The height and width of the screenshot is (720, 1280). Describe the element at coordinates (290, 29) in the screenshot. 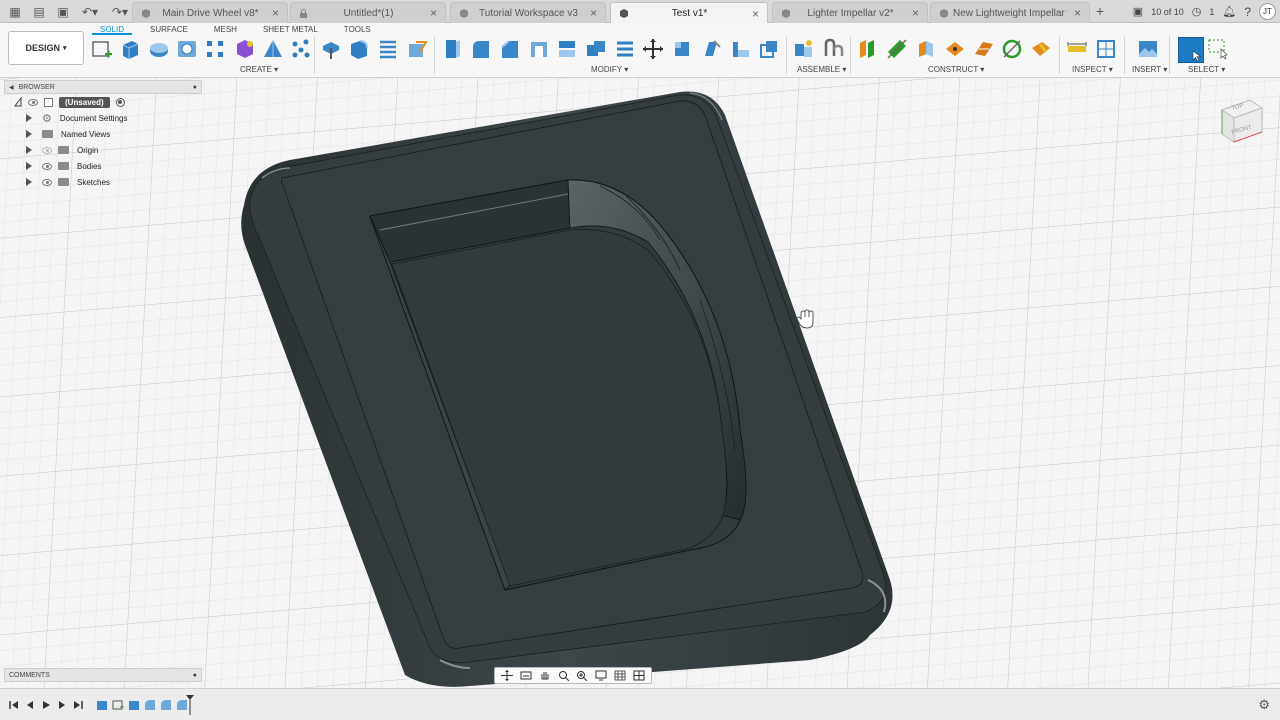

I see `tab-sheet-metal: SHEET METAL` at that location.